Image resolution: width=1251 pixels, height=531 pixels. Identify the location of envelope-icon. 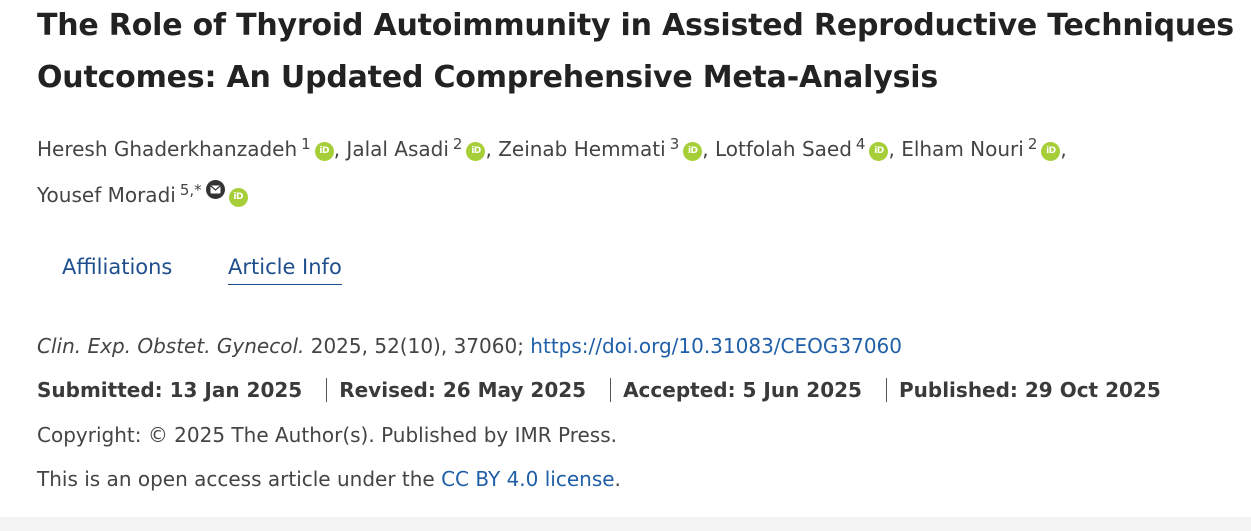
(215, 189).